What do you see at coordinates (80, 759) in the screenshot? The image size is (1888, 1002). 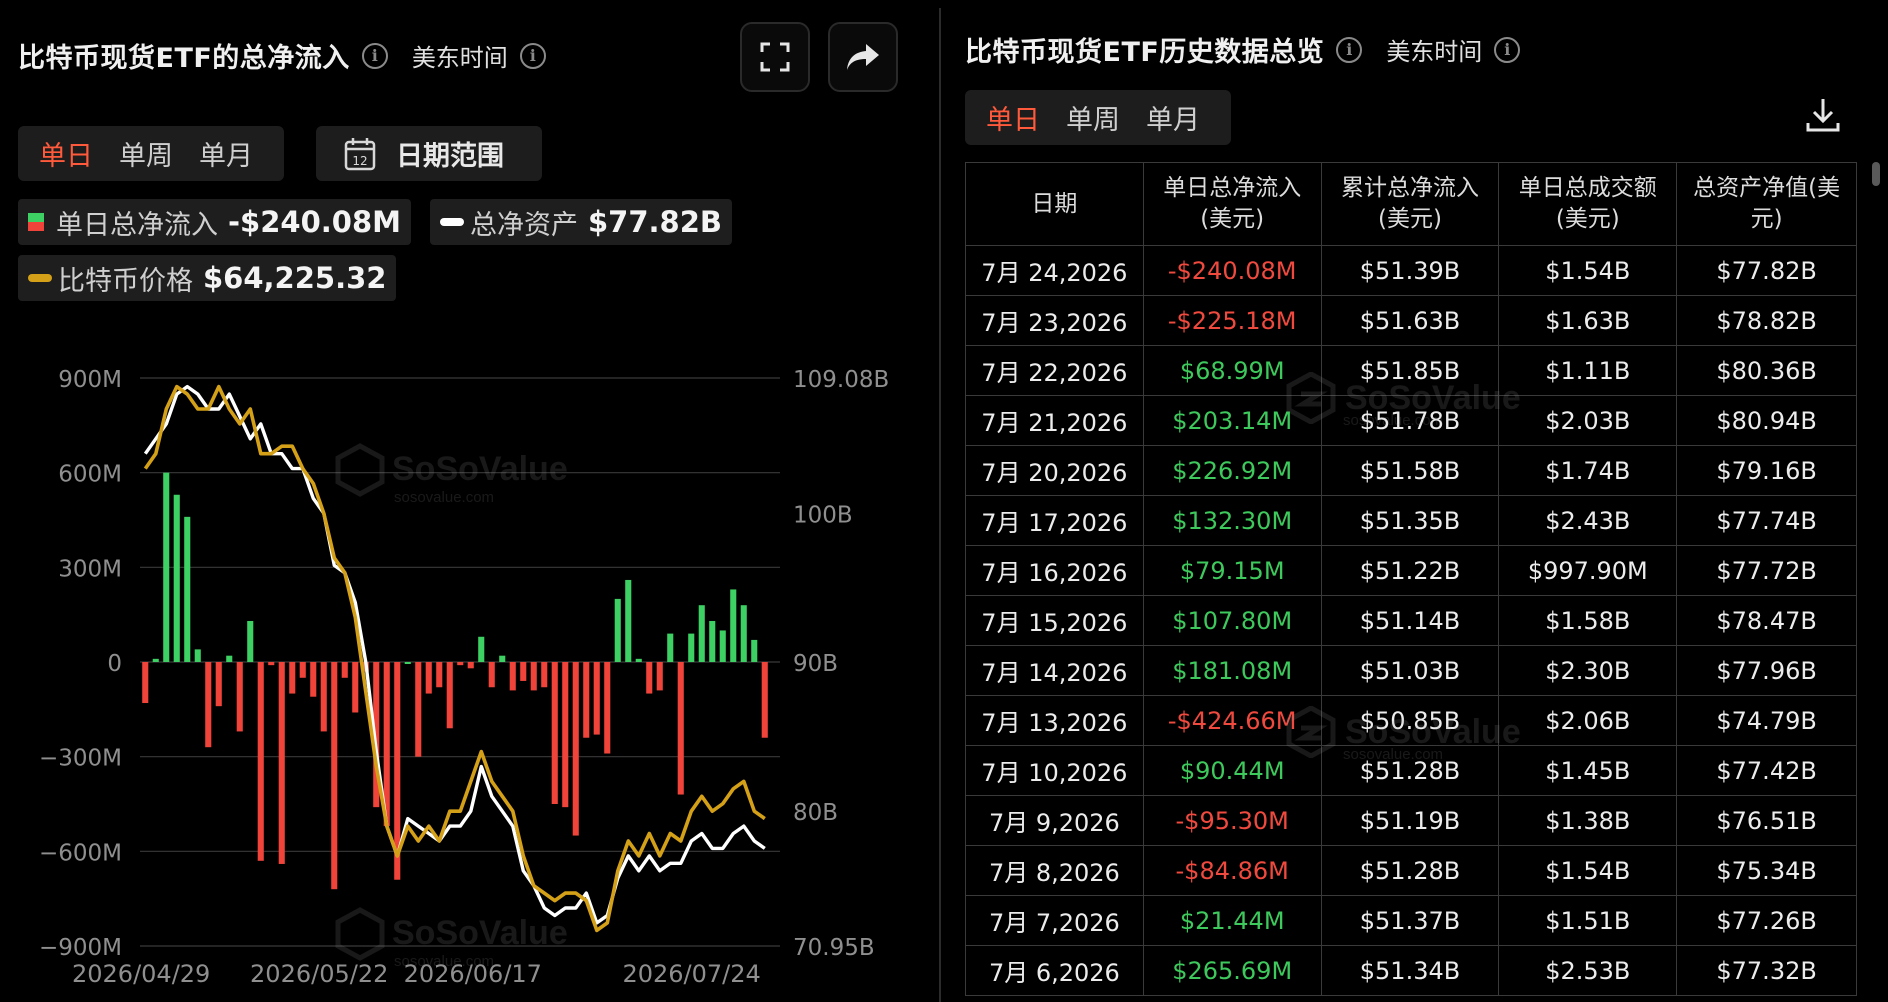 I see `y-left-tick-label: −300M` at bounding box center [80, 759].